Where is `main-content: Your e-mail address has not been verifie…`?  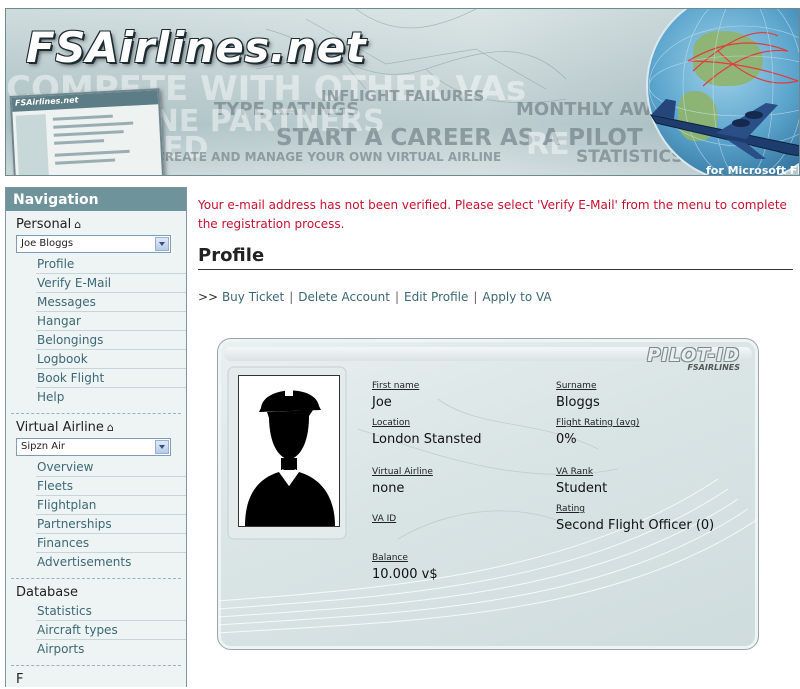
main-content: Your e-mail address has not been verifie… is located at coordinates (495, 251).